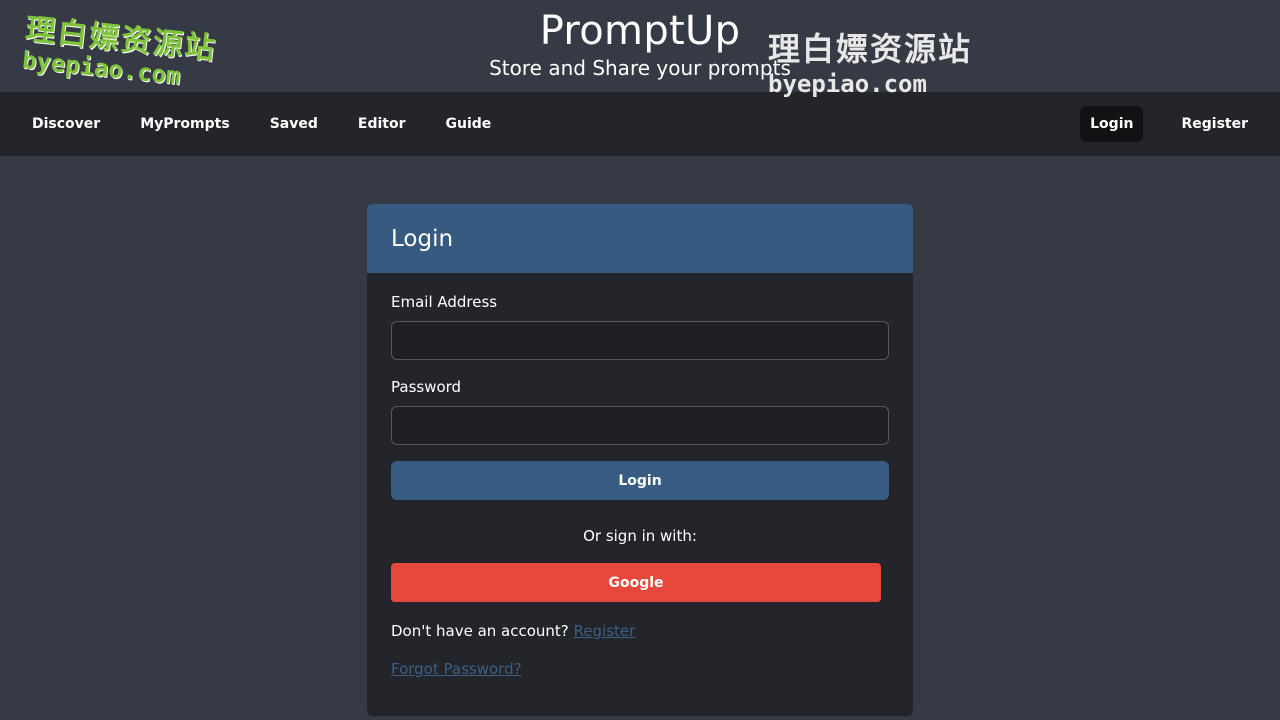  I want to click on forgot-password-link: Forgot Password?, so click(456, 669).